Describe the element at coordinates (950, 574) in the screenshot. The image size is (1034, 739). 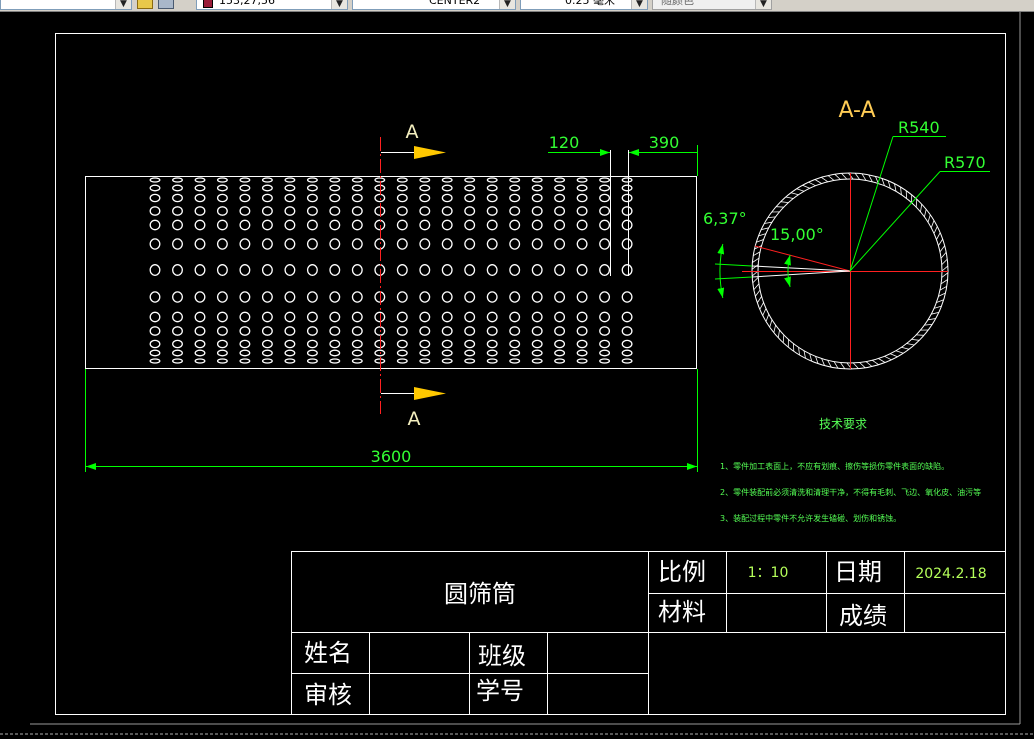
I see `date-value: 2024.2.18` at that location.